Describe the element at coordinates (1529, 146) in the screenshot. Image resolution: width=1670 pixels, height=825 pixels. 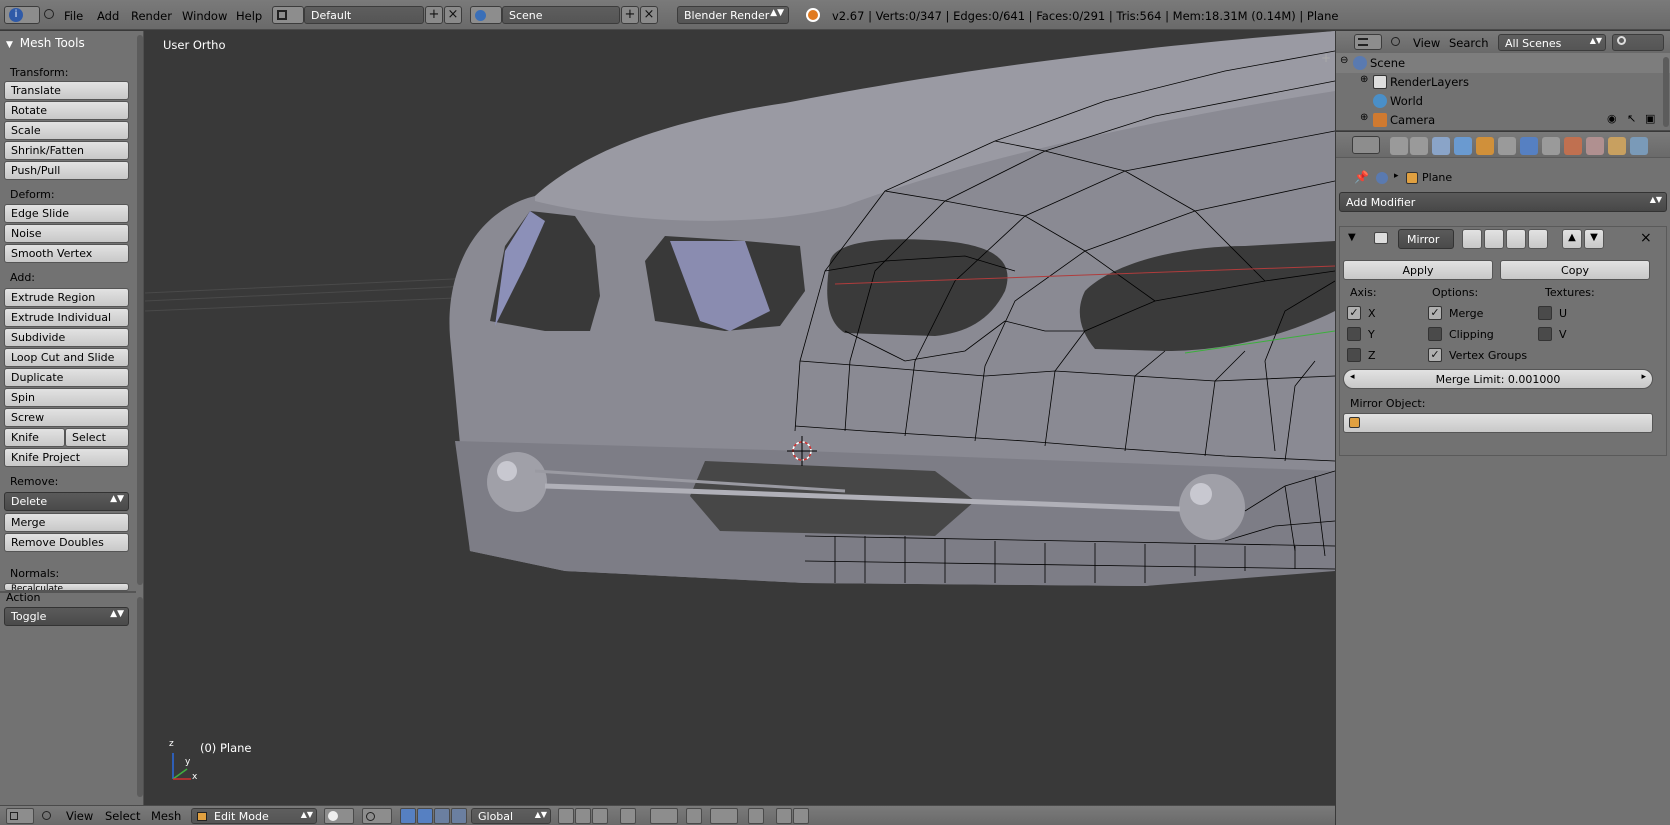
I see `tab-modifiers-icon` at that location.